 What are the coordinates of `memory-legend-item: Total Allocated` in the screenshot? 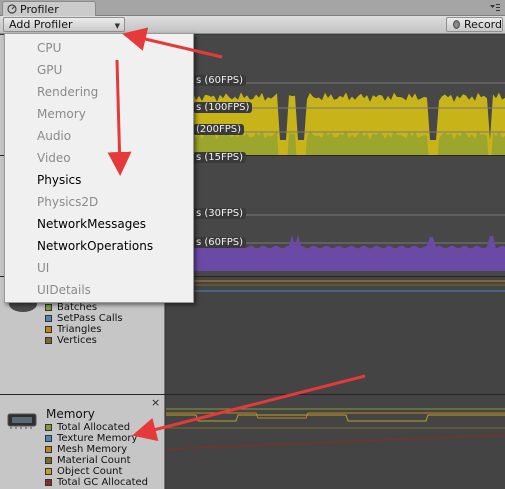 It's located at (96, 427).